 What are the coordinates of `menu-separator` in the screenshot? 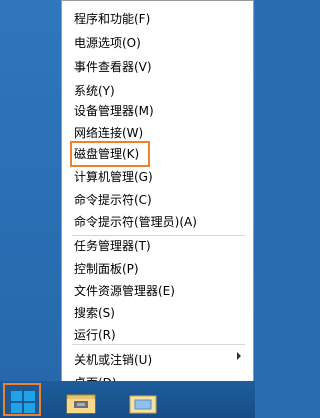 It's located at (158, 344).